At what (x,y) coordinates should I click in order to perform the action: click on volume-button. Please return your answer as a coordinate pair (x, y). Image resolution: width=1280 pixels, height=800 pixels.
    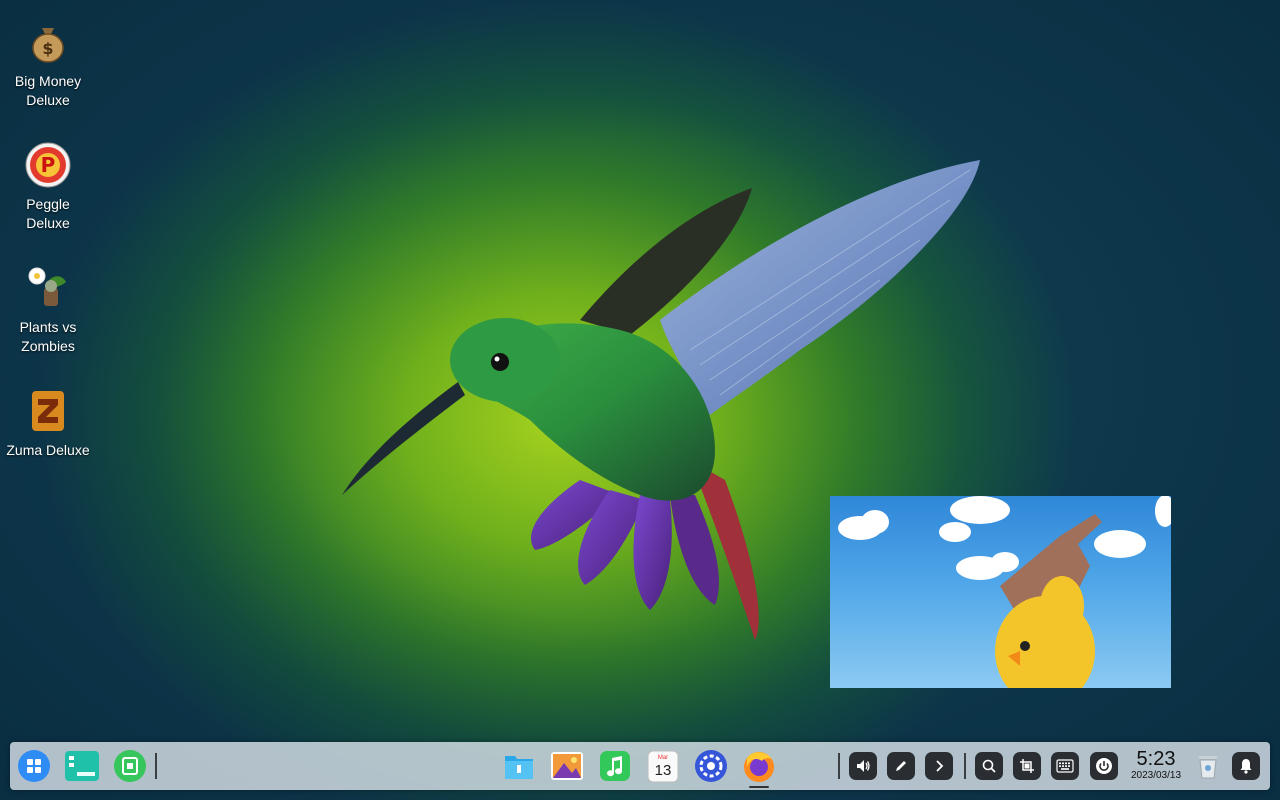
    Looking at the image, I should click on (863, 766).